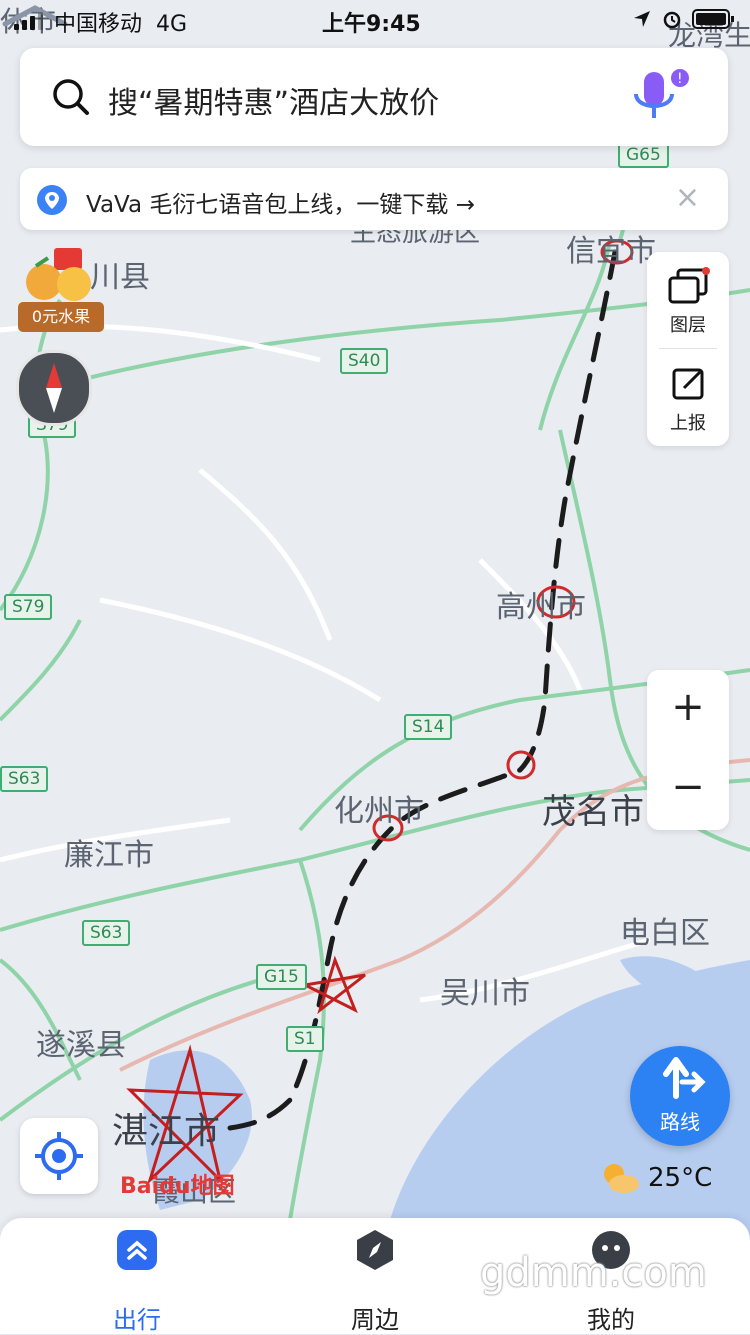 The height and width of the screenshot is (1335, 750). I want to click on watermark: gdmm.com, so click(593, 1273).